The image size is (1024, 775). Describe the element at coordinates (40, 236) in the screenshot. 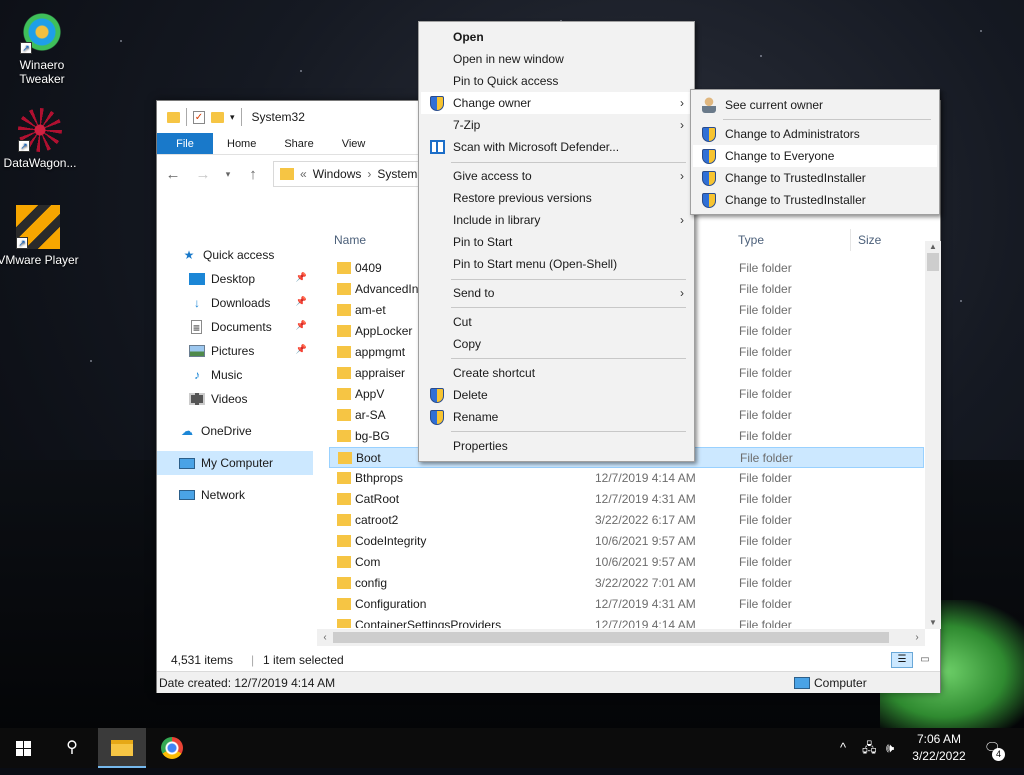

I see `desktop-icon-vmware-player: ↗ VMware Player` at that location.